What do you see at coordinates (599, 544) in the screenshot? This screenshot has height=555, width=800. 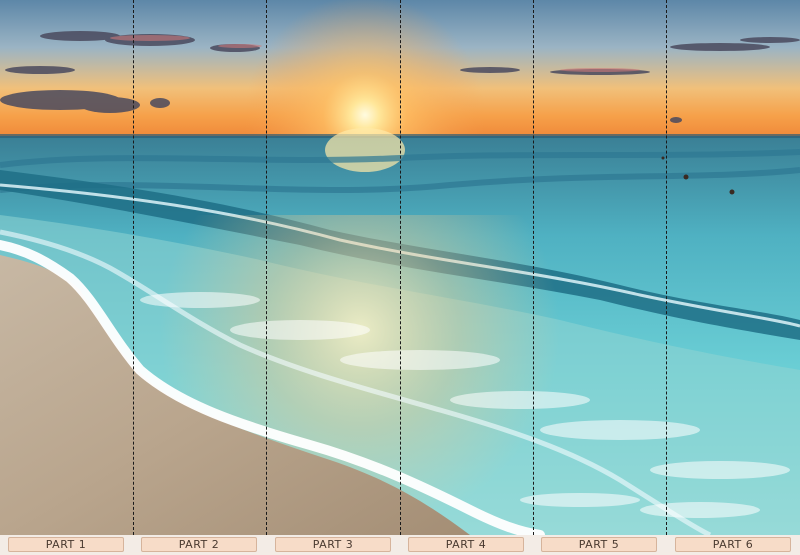 I see `part-label-5: PART 5` at bounding box center [599, 544].